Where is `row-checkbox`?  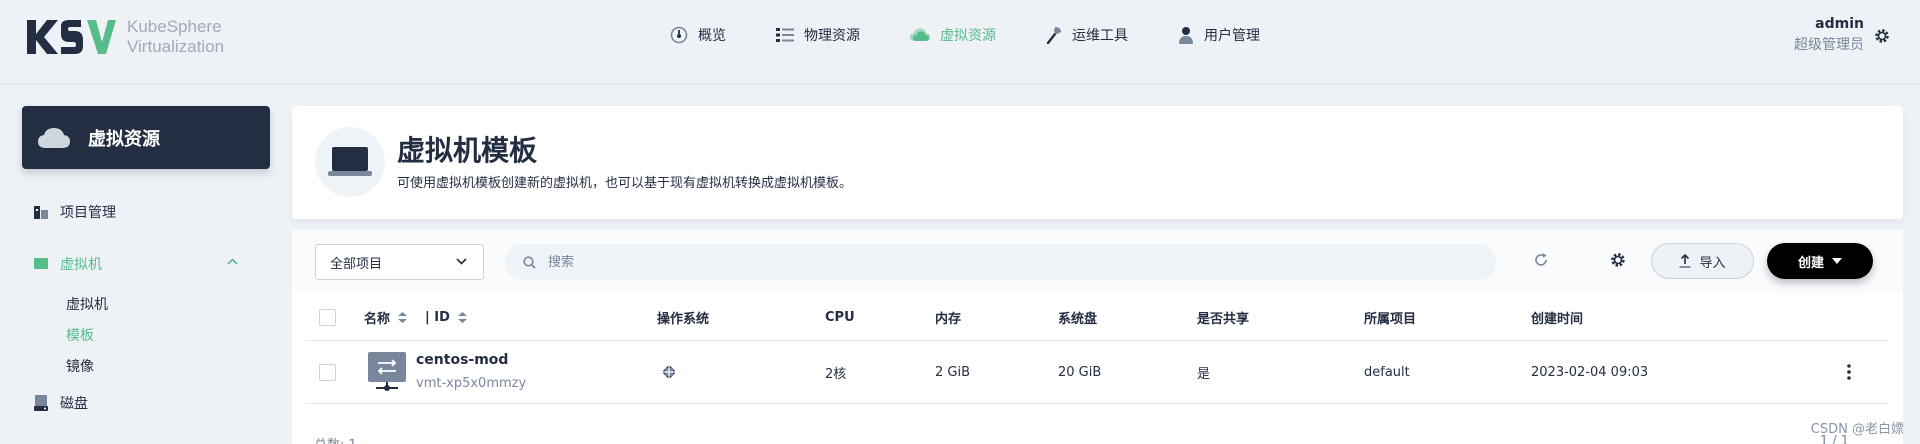 row-checkbox is located at coordinates (327, 372).